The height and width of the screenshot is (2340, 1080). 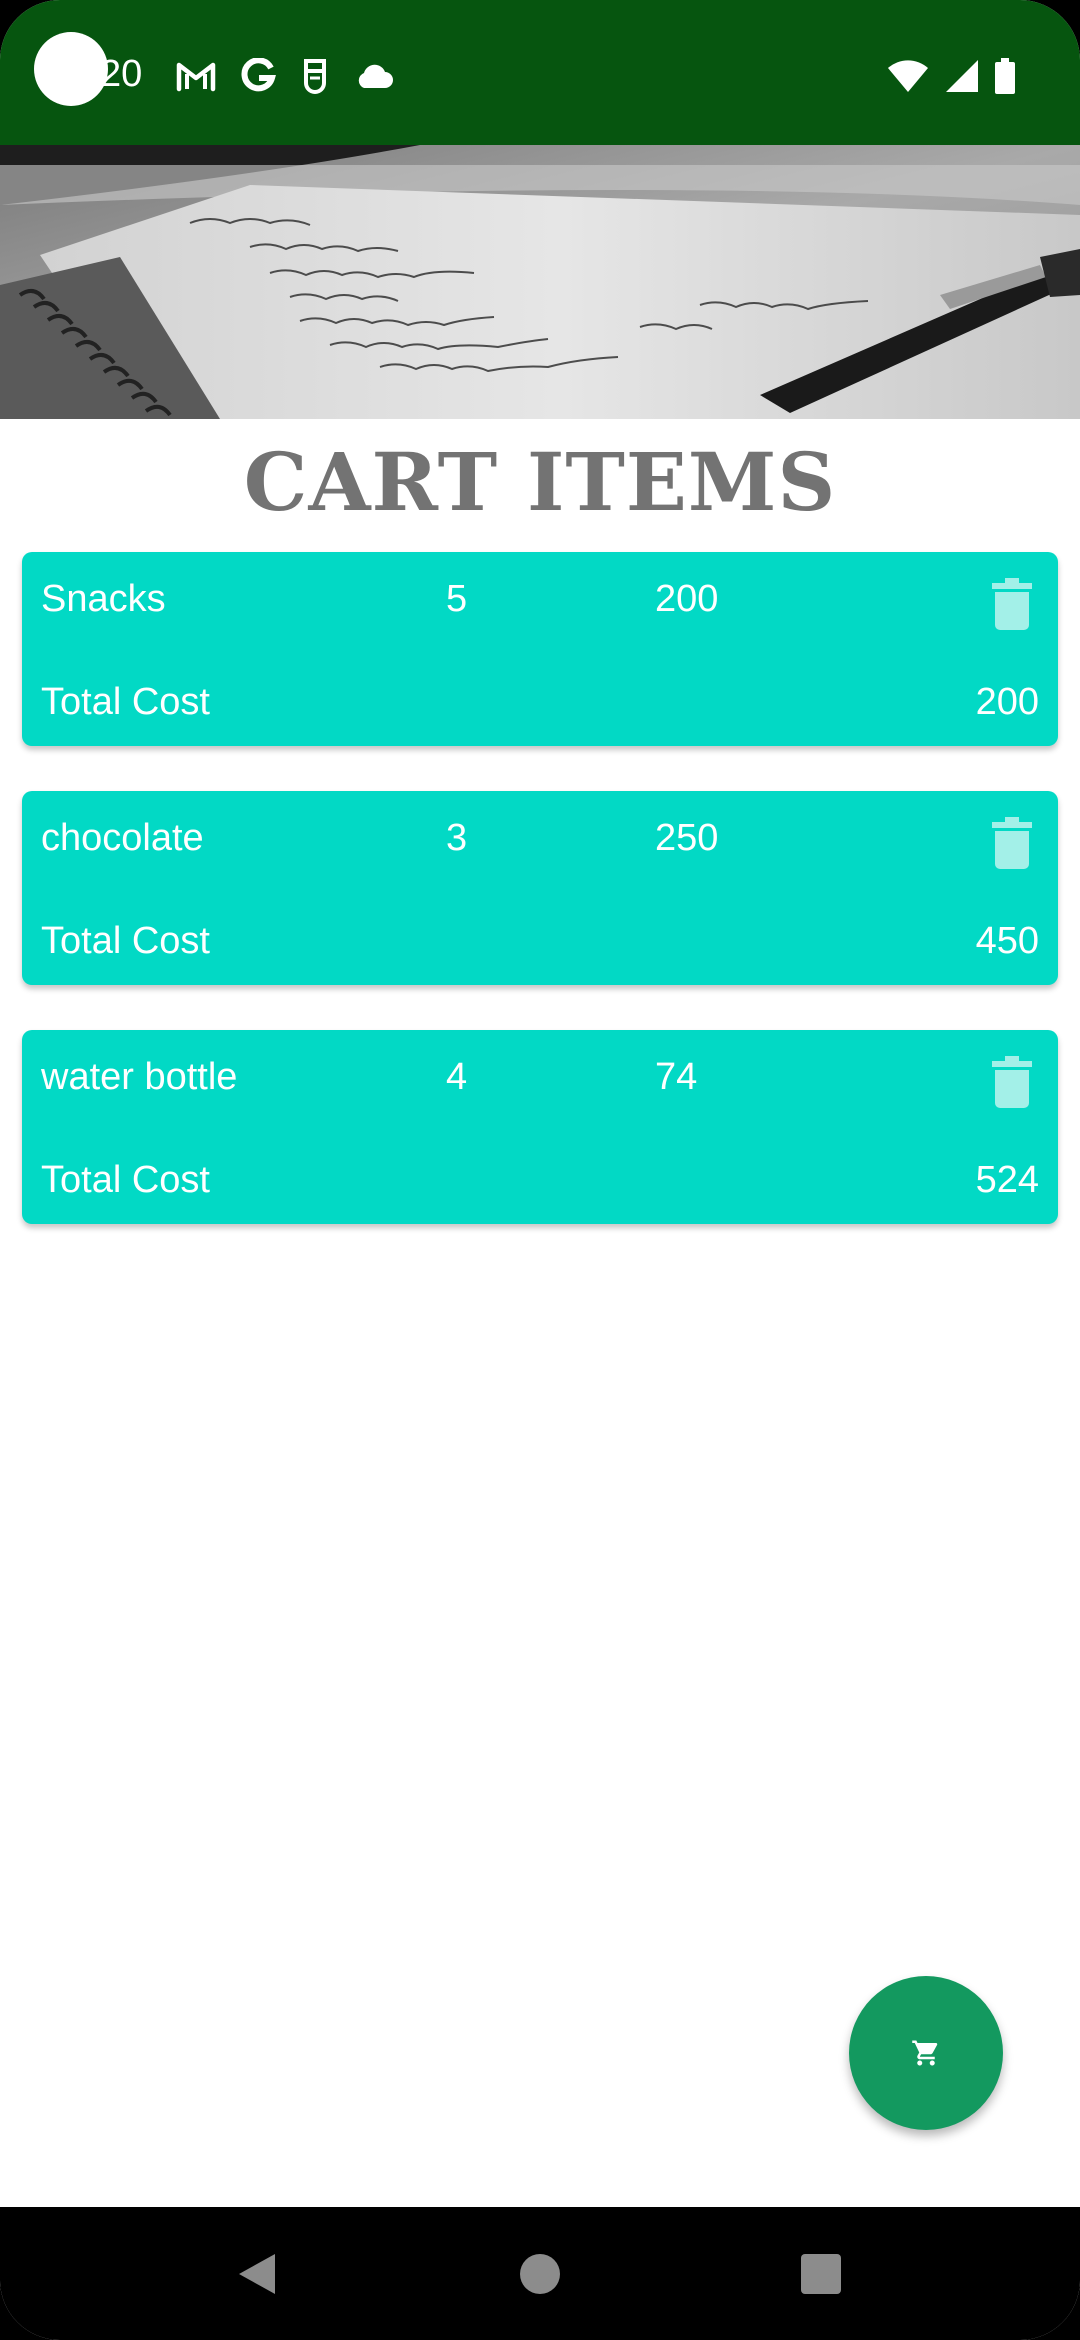 I want to click on navigation-bar, so click(x=540, y=2273).